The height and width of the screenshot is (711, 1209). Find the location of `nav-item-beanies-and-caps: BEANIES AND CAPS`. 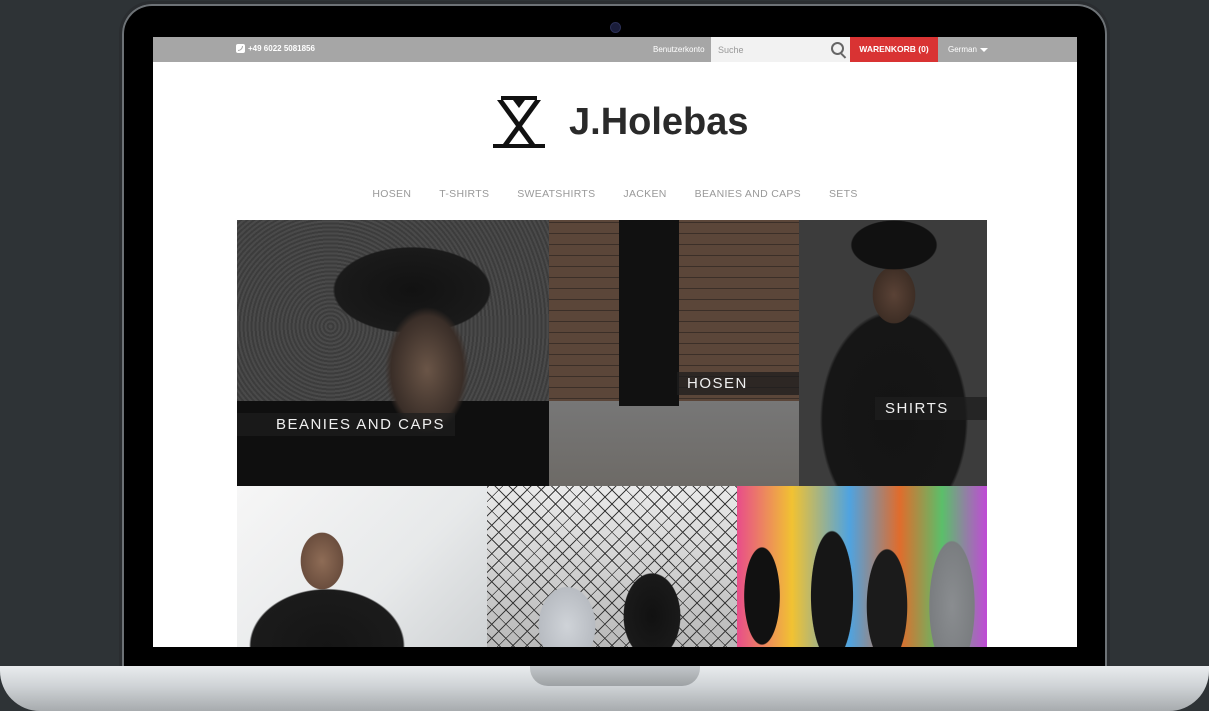

nav-item-beanies-and-caps: BEANIES AND CAPS is located at coordinates (748, 194).